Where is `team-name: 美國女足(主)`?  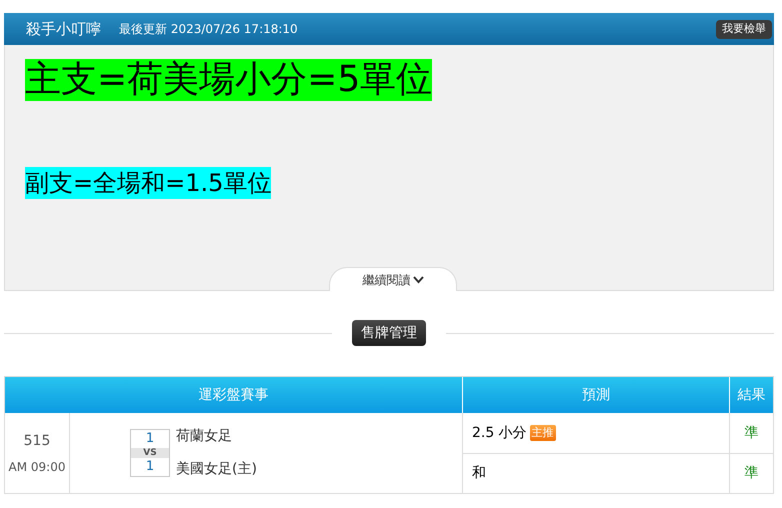
team-name: 美國女足(主) is located at coordinates (216, 469).